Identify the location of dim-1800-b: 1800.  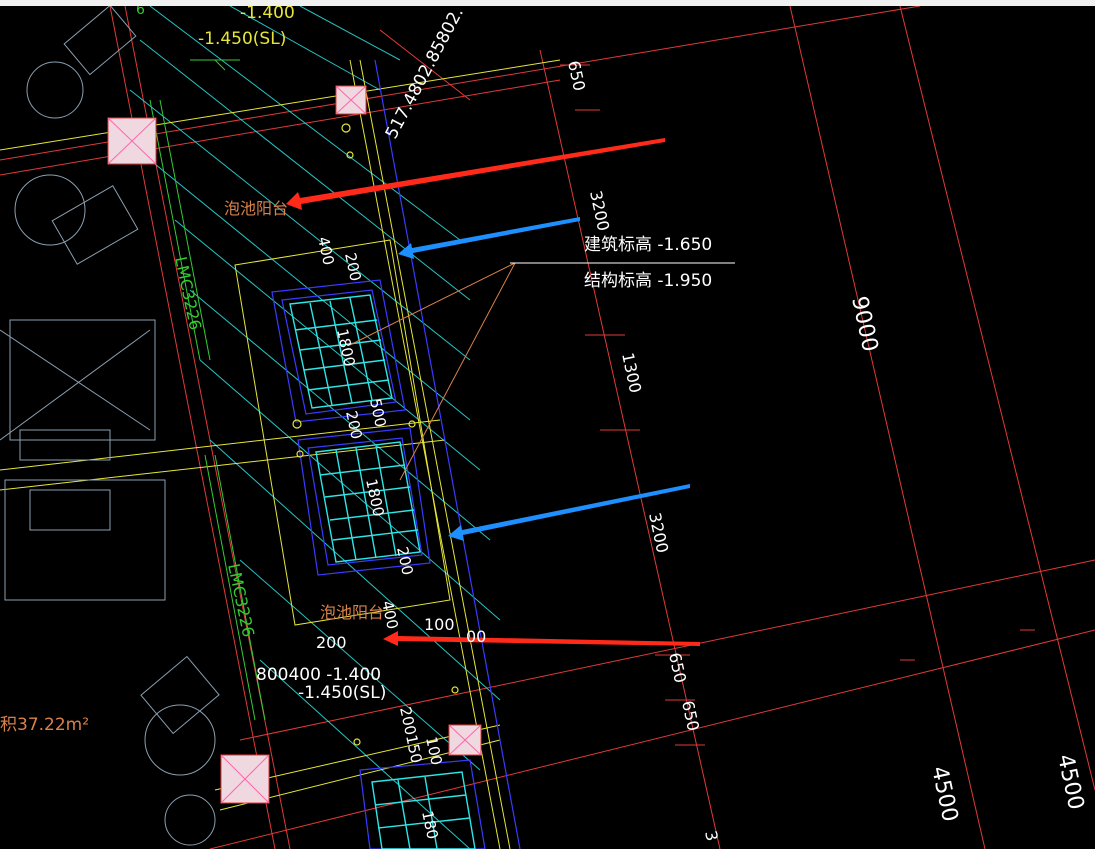
(375, 497).